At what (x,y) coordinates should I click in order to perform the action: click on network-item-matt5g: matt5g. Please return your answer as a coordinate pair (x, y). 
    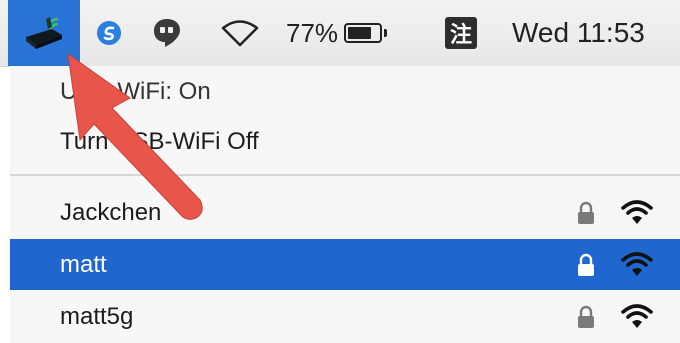
    Looking at the image, I should click on (345, 316).